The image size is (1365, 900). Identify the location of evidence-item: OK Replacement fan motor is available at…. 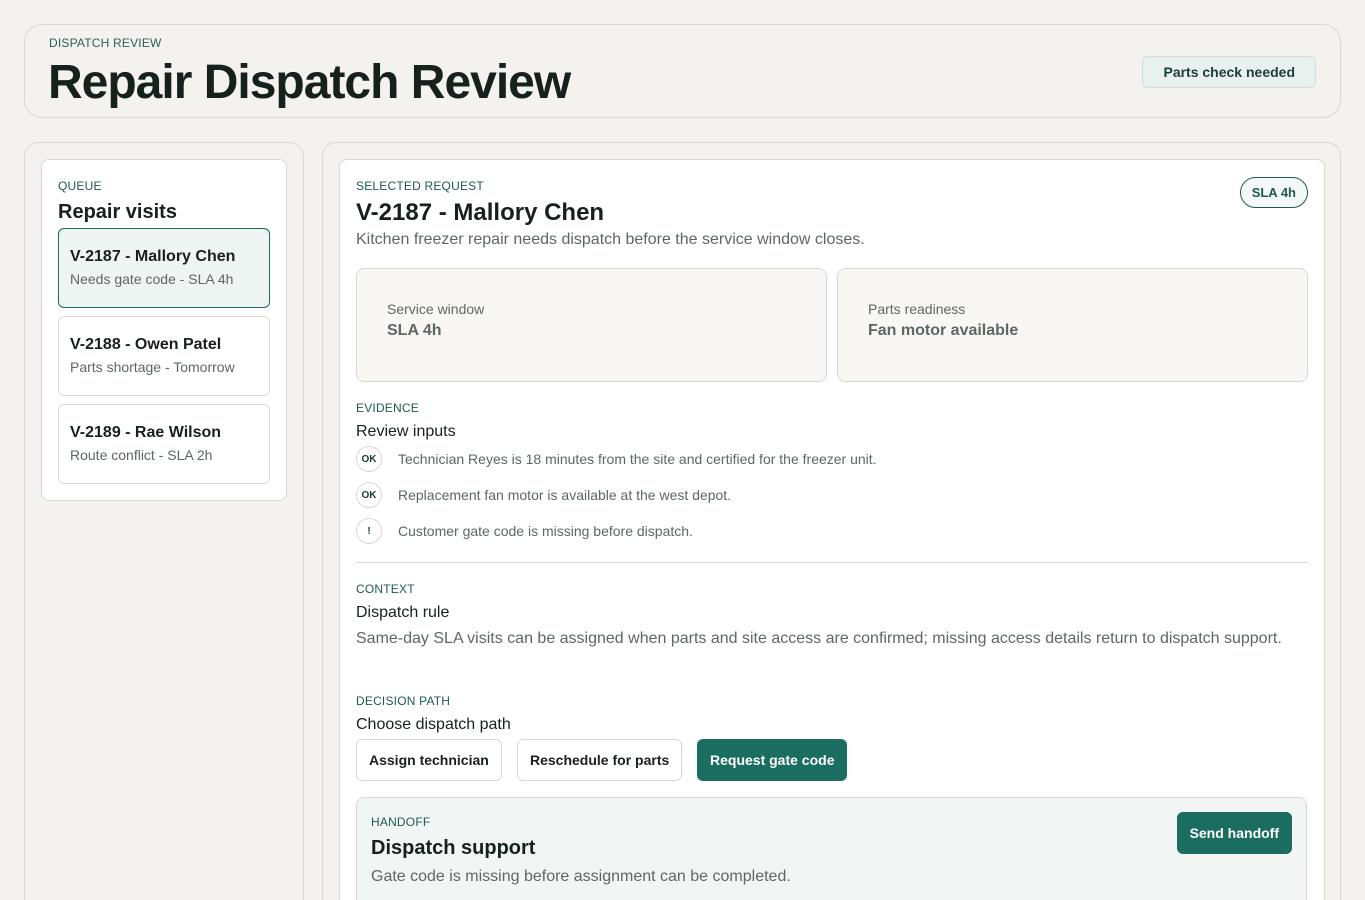
(543, 495).